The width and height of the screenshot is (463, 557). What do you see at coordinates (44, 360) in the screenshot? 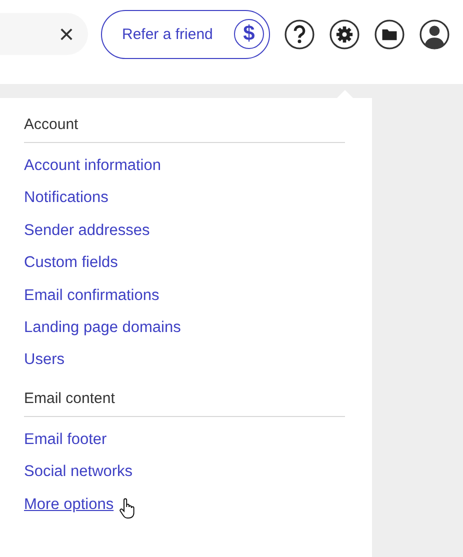
I see `menu-link: Users` at bounding box center [44, 360].